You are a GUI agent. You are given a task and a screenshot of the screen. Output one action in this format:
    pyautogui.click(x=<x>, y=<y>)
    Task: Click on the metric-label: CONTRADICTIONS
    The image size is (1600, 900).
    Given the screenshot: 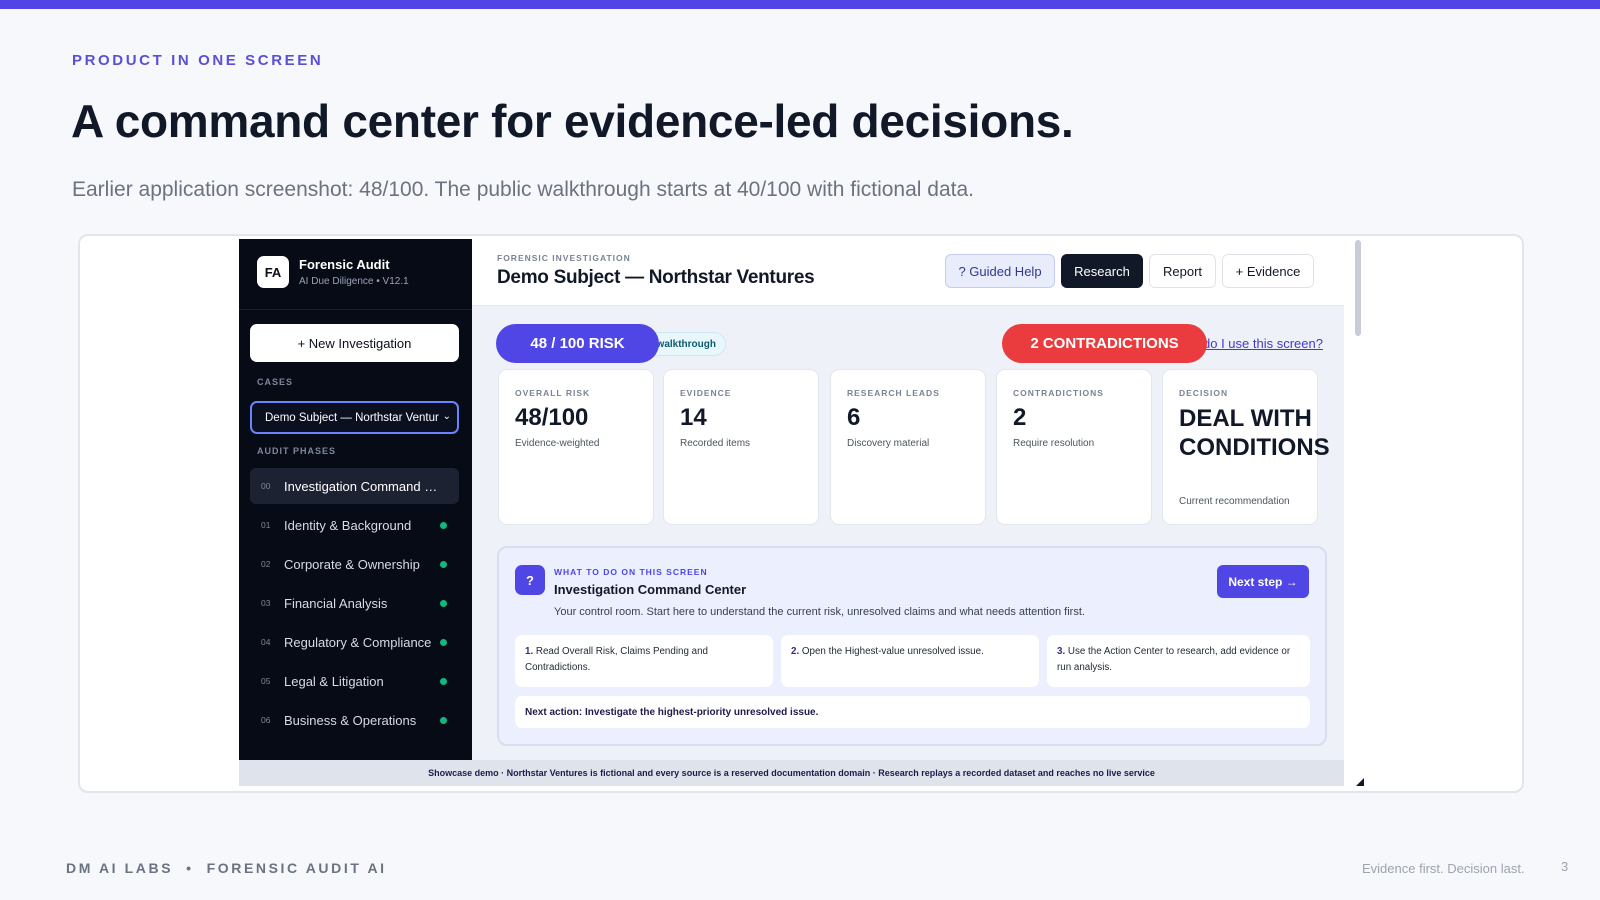 What is the action you would take?
    pyautogui.click(x=1058, y=393)
    